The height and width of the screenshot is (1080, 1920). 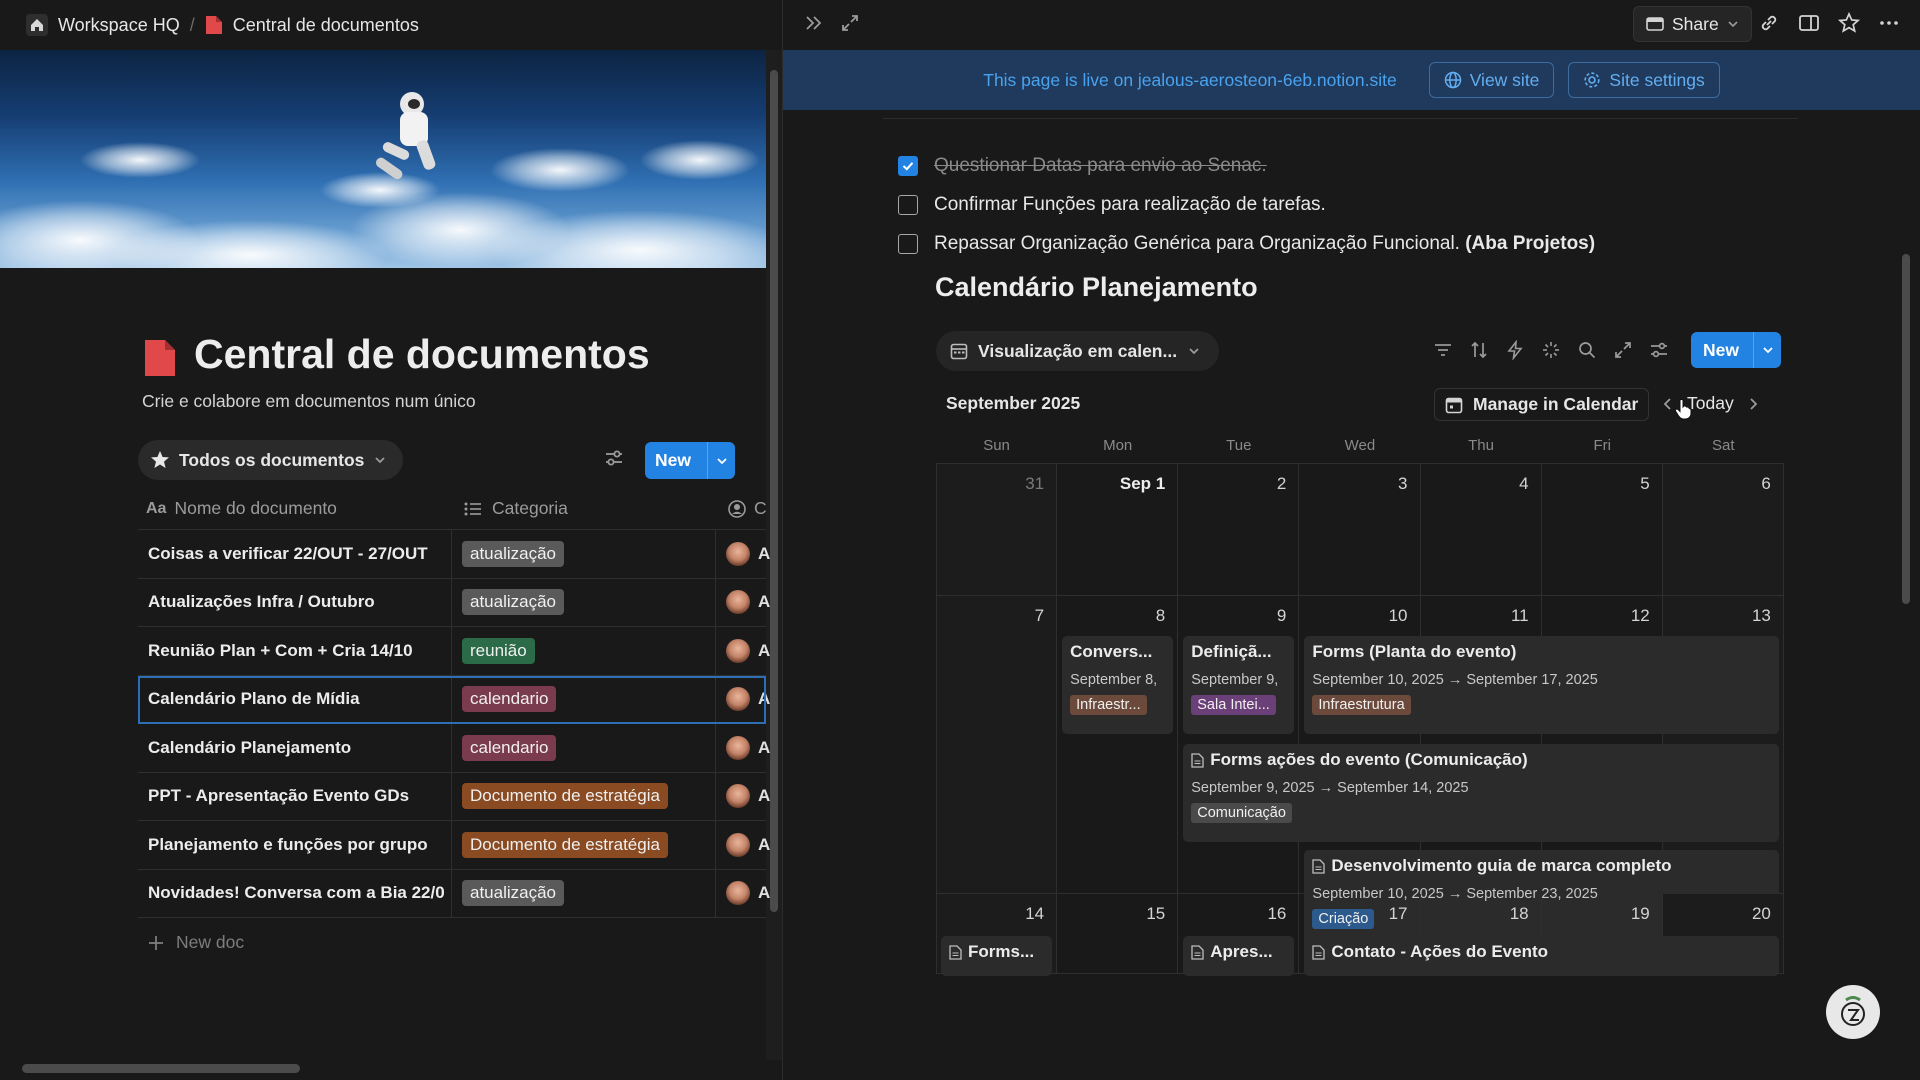 I want to click on document-name-cell: Reunião Plan + Com + Cria 14/10, so click(x=295, y=651).